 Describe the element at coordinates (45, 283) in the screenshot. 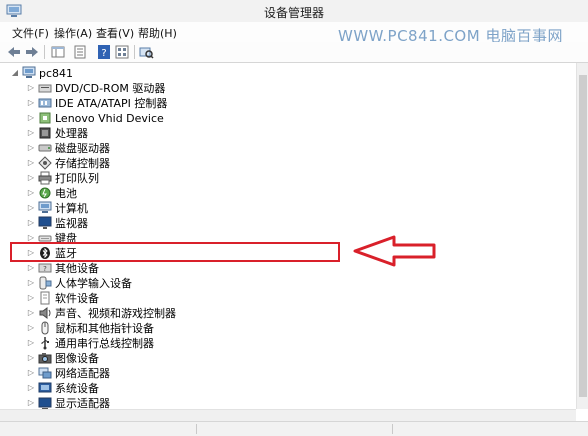

I see `hid-icon` at that location.